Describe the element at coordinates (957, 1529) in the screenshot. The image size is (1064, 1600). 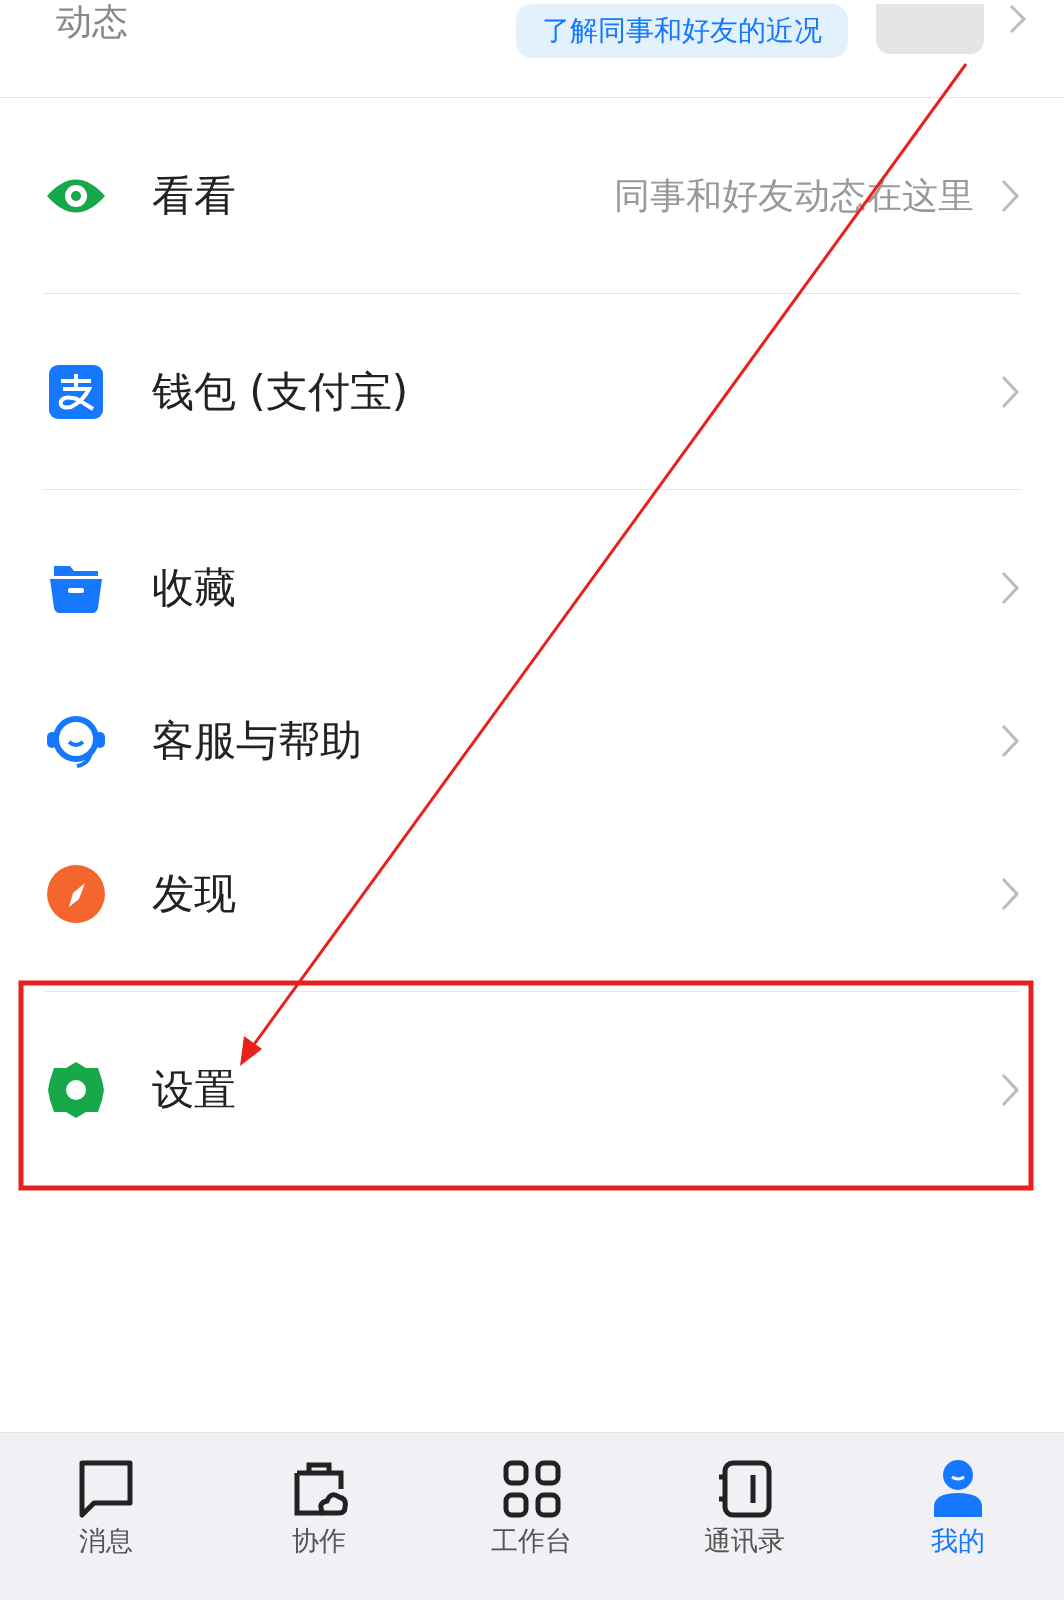
I see `tab: 我的` at that location.